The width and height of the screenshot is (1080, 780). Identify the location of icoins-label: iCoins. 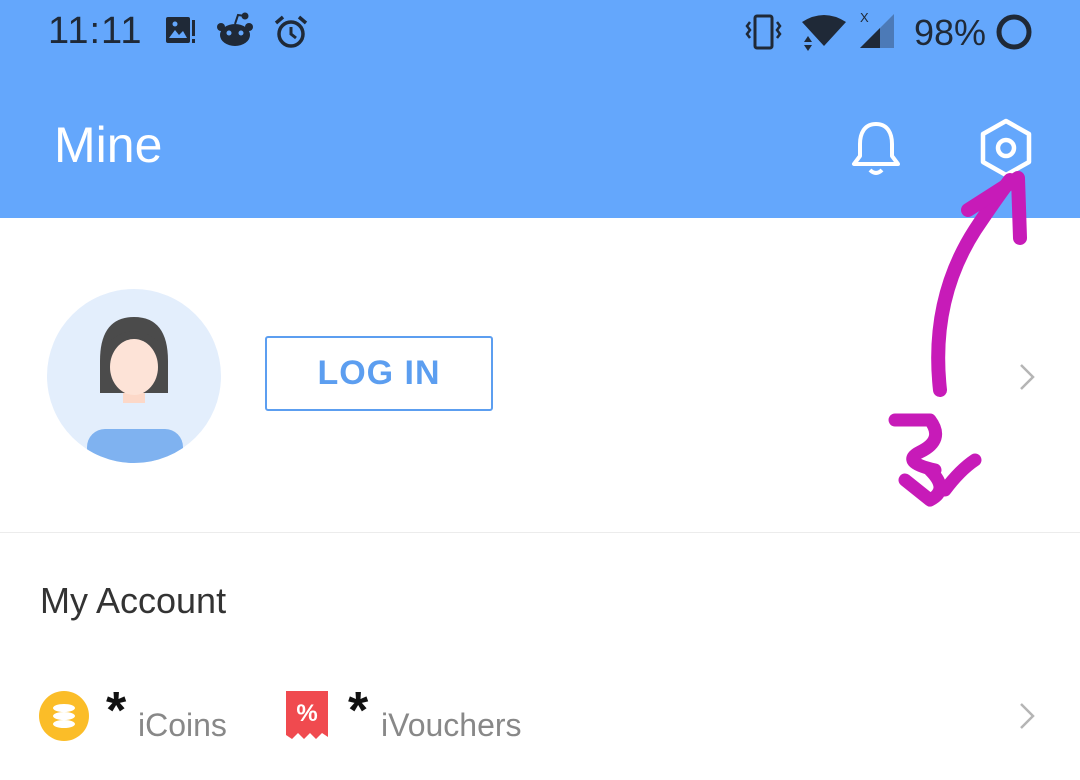
(182, 725).